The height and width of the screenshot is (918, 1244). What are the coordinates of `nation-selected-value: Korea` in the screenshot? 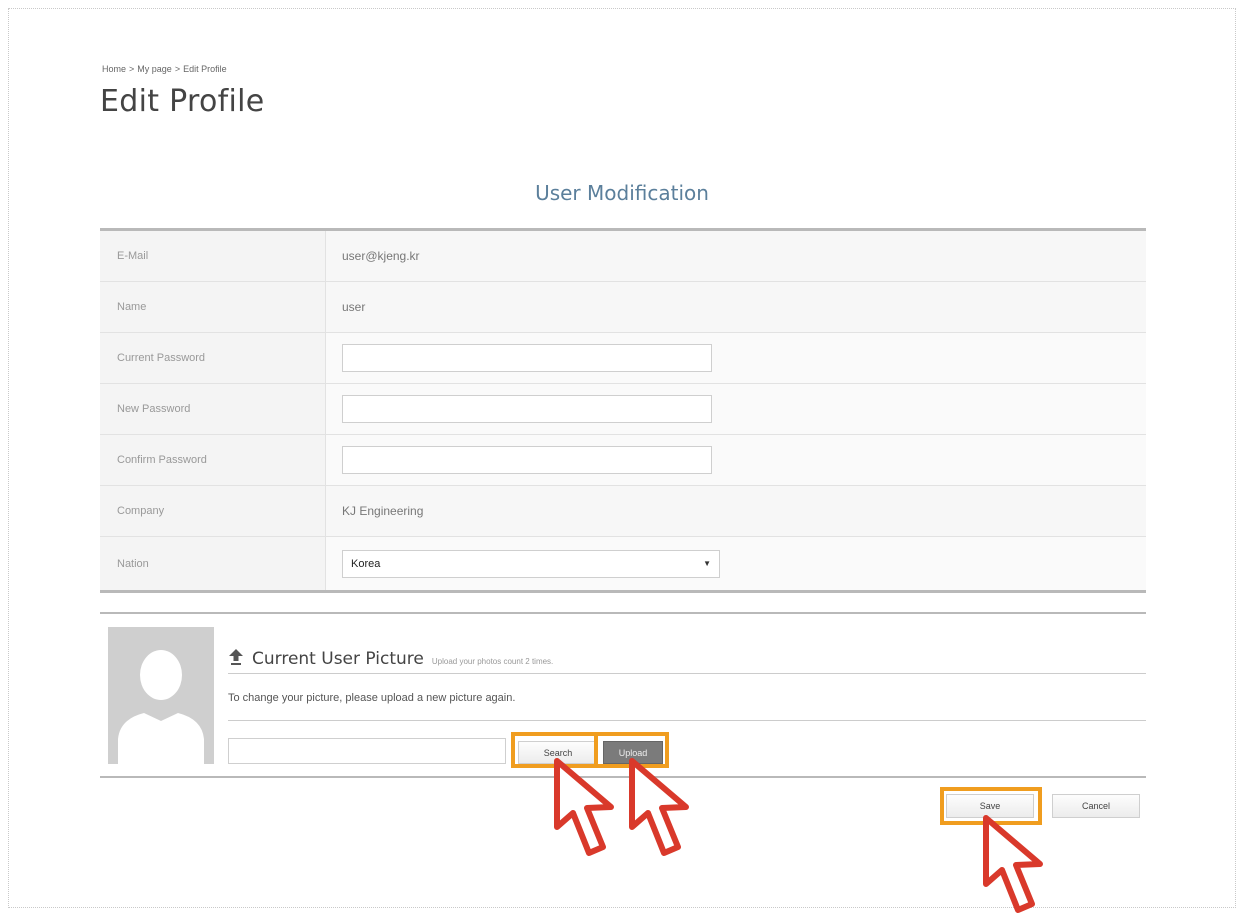 It's located at (366, 563).